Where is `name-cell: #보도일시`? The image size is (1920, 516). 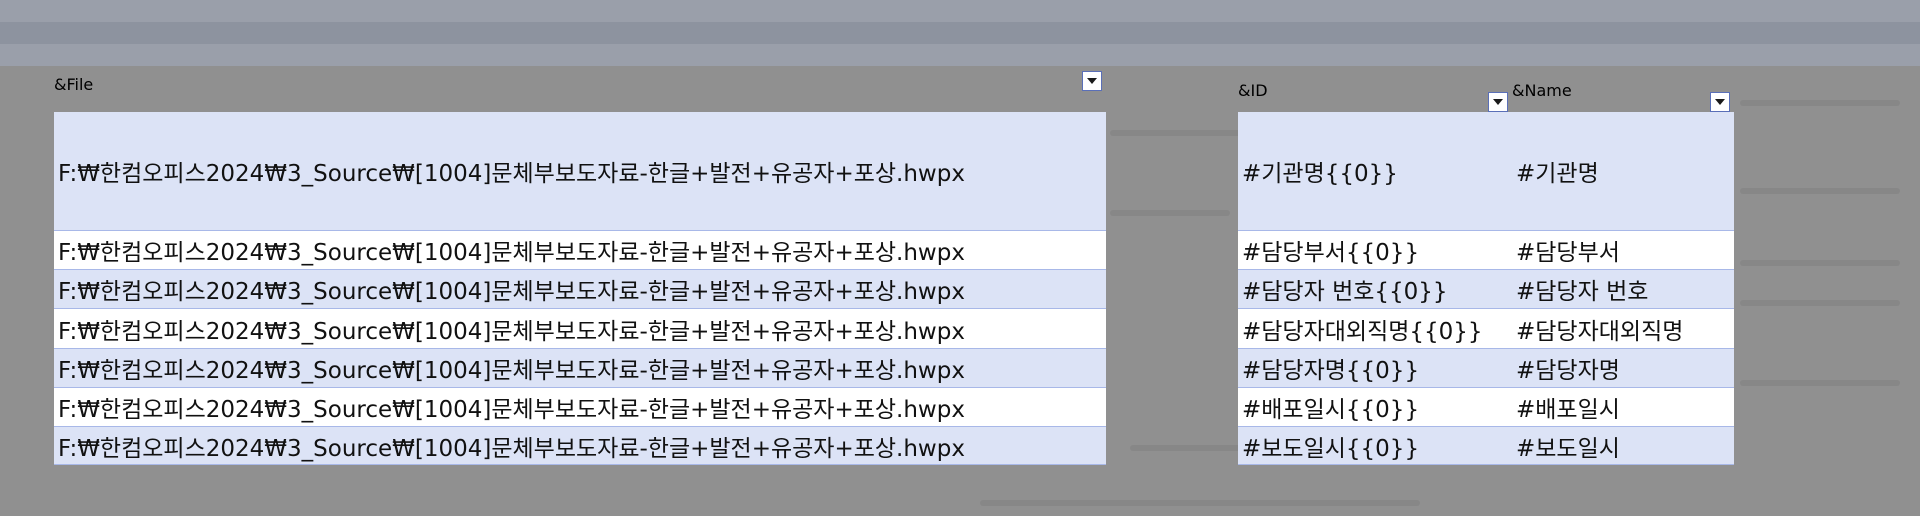
name-cell: #보도일시 is located at coordinates (1623, 446).